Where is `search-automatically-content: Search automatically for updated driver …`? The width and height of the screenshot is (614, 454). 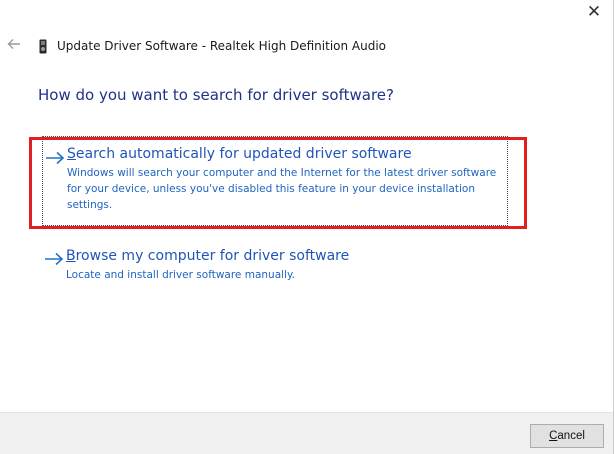
search-automatically-content: Search automatically for updated driver … is located at coordinates (285, 181).